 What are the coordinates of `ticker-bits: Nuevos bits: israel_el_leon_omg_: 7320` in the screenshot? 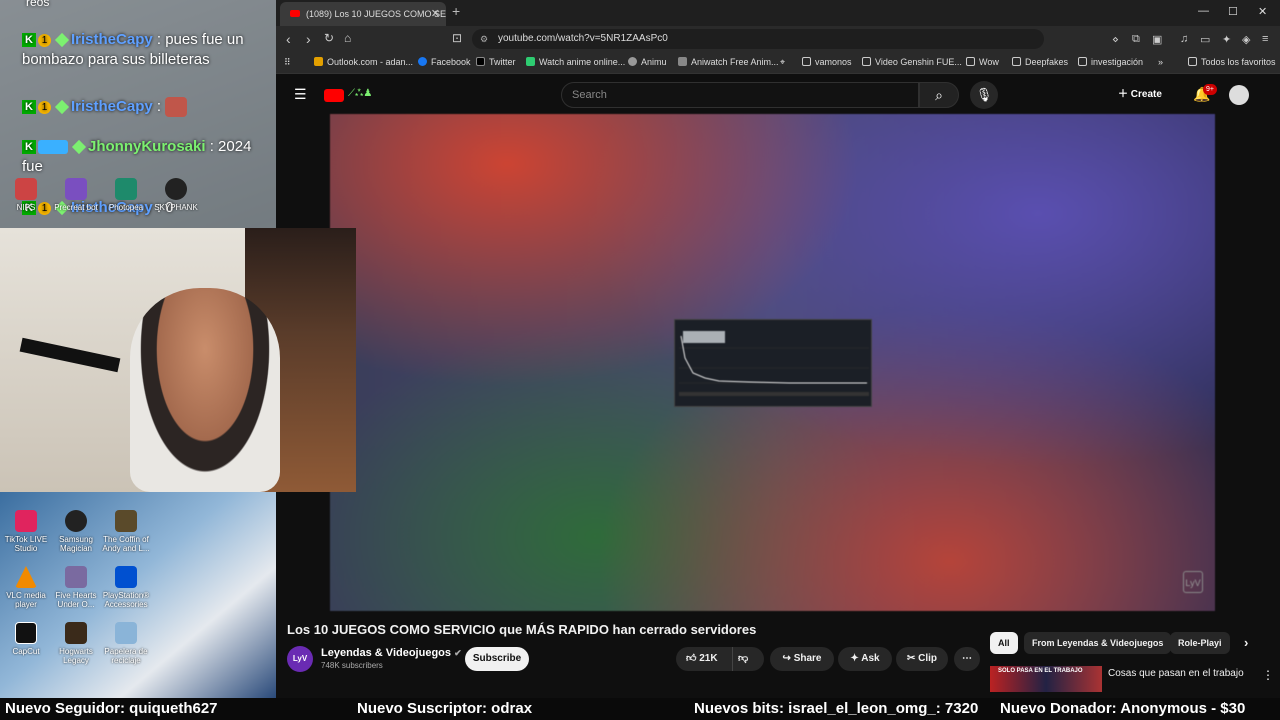 It's located at (836, 708).